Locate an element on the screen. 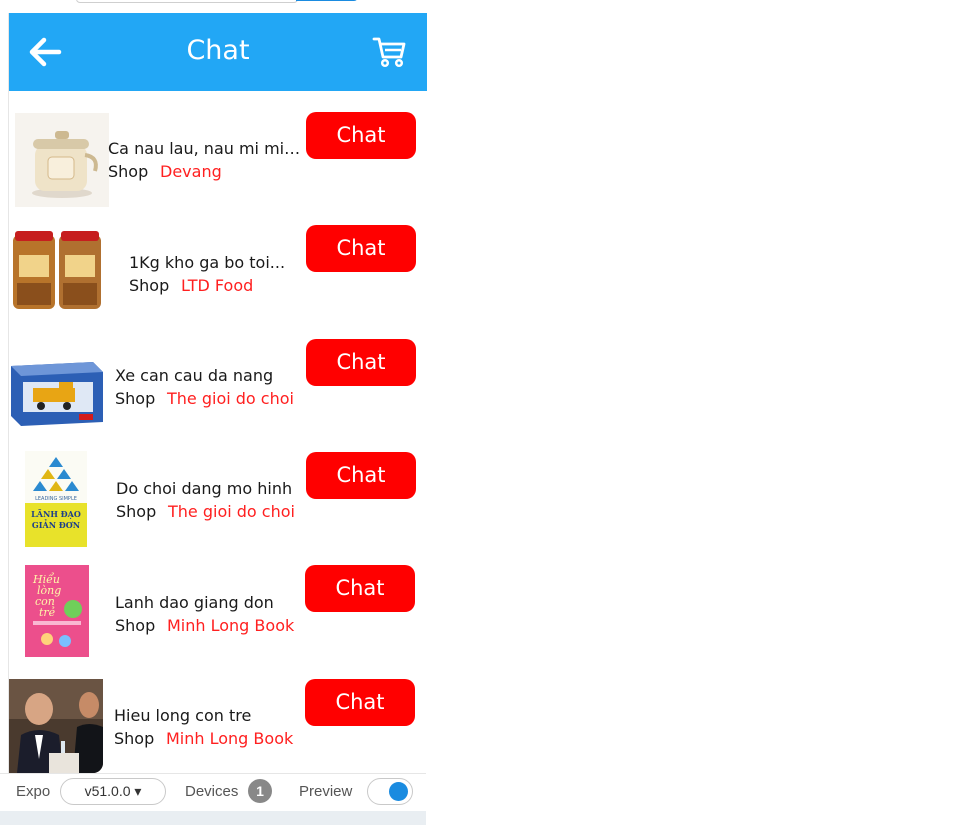 This screenshot has height=825, width=974. expo-toolbar: Expo v51.0.0 ▾ Devices 1 Preview is located at coordinates (213, 792).